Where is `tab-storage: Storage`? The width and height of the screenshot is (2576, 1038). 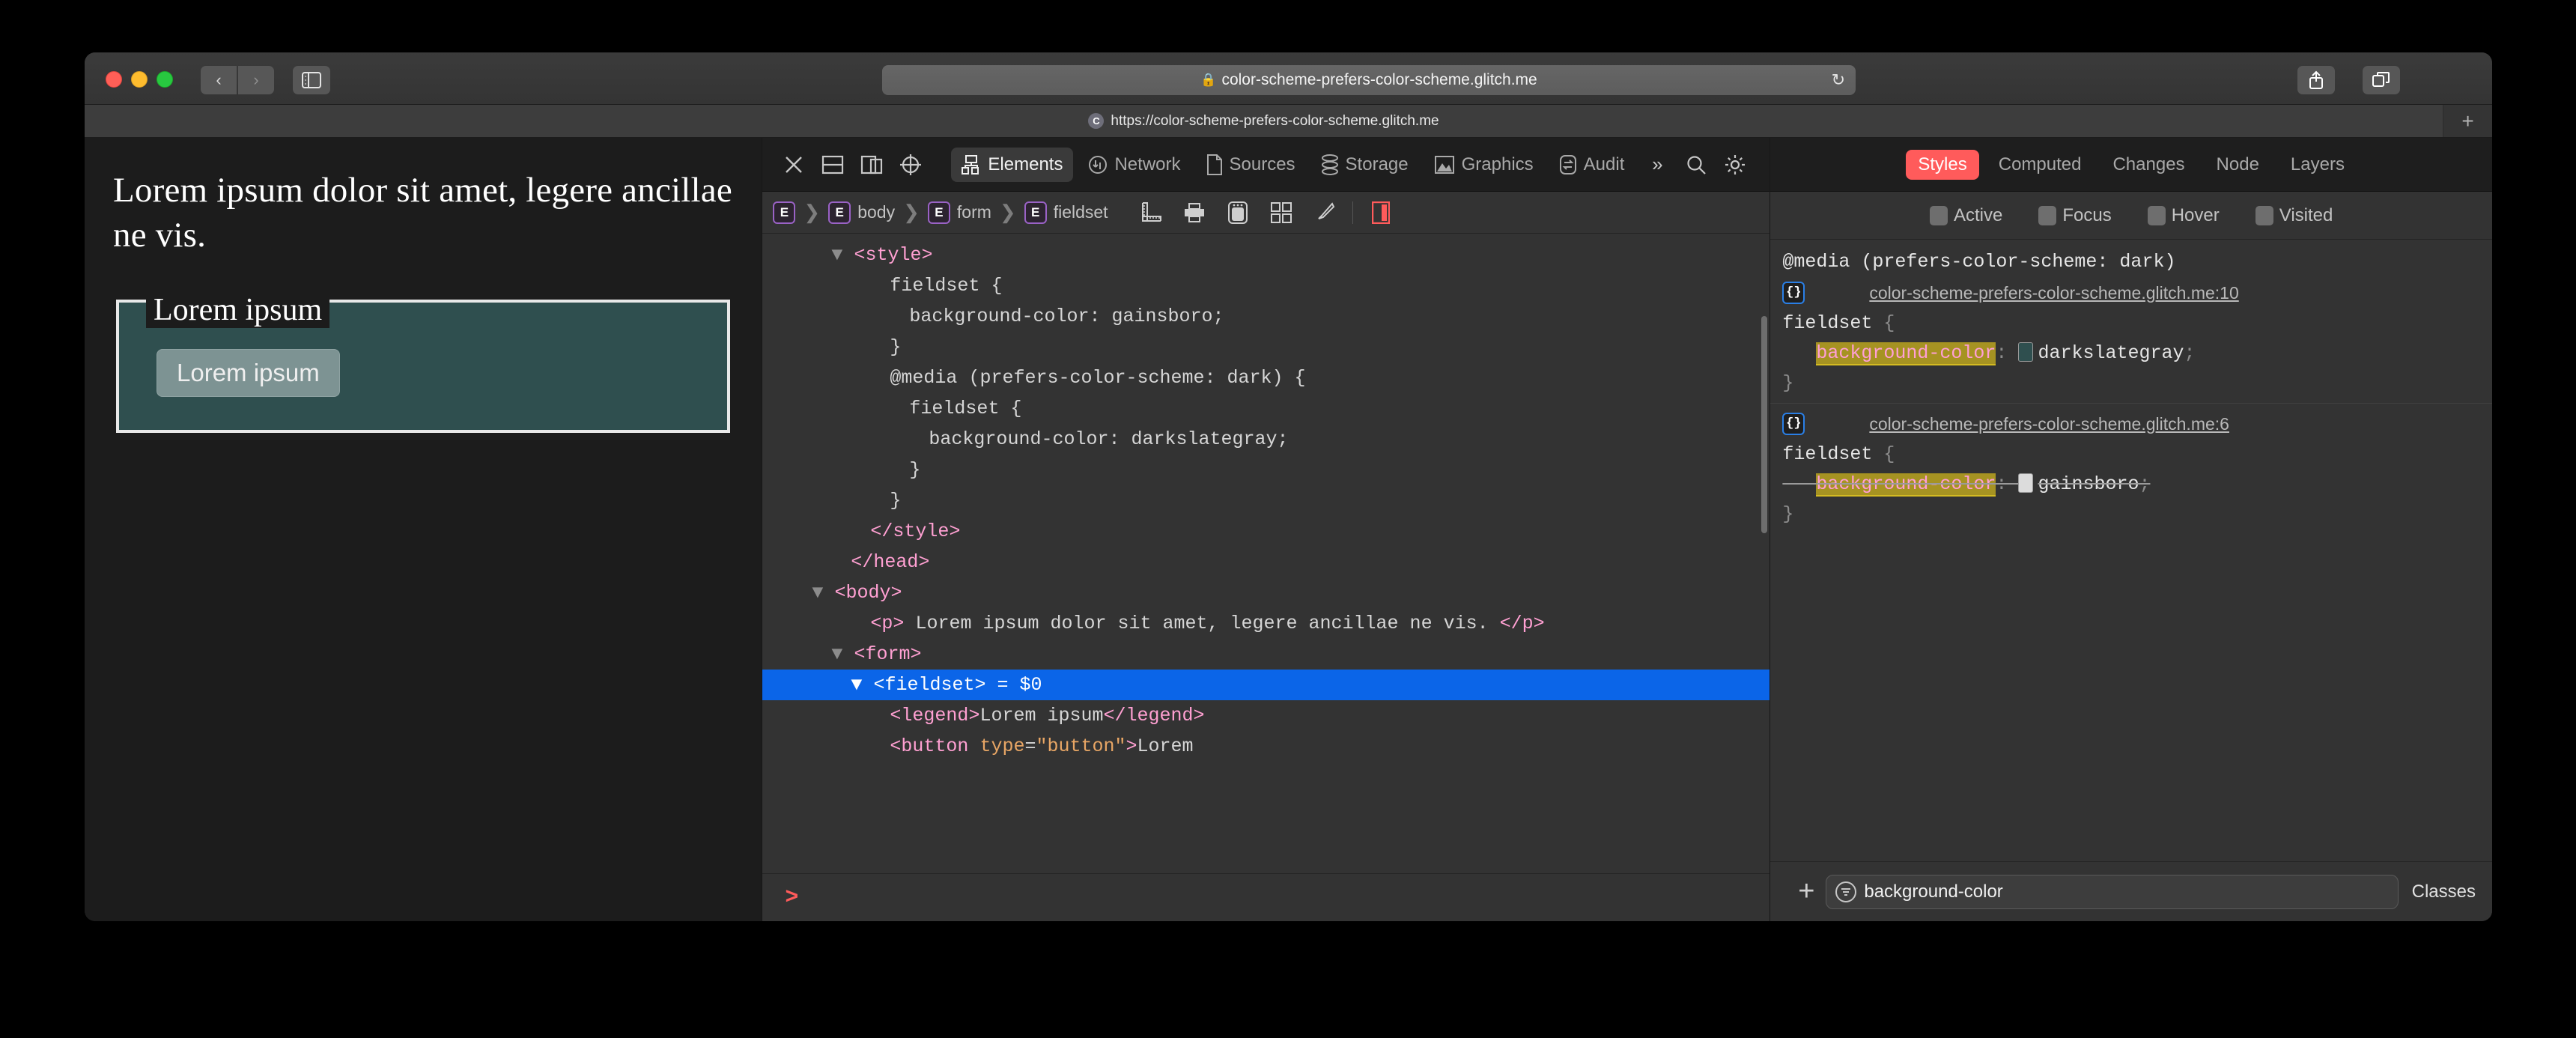 tab-storage: Storage is located at coordinates (1364, 165).